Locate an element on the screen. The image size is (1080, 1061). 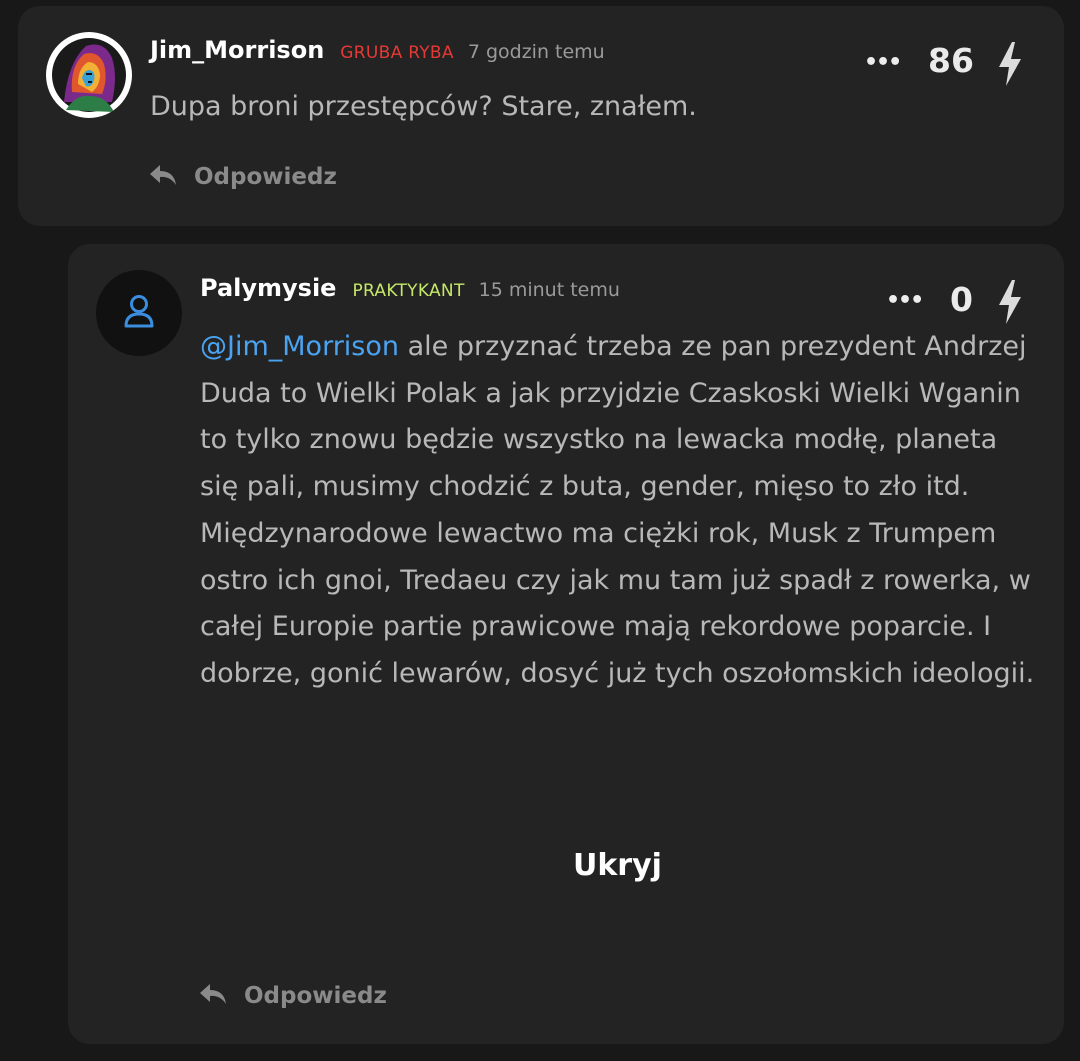
timestamp: 15 minut temu is located at coordinates (549, 290).